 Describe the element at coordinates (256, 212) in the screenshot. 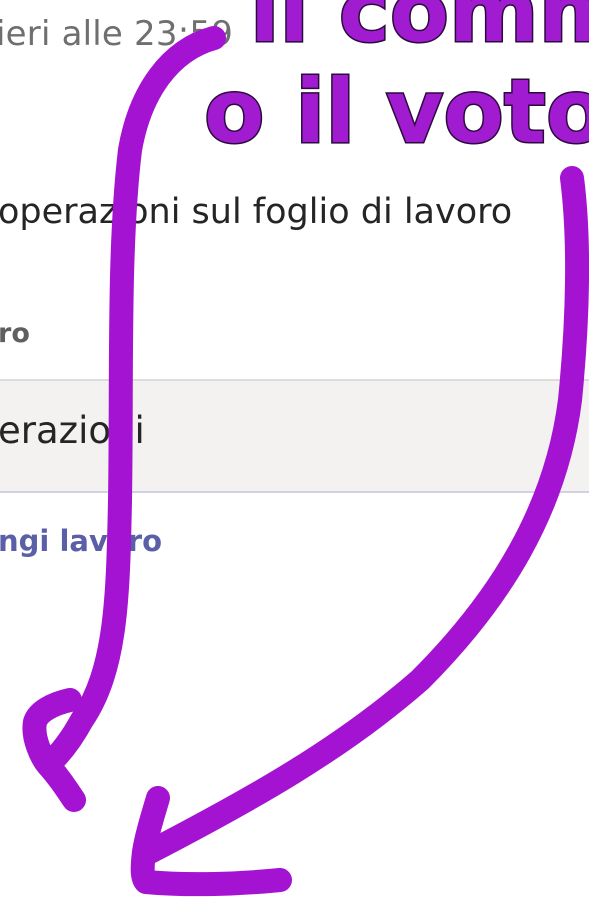

I see `instructions-text: operazioni sul foglio di lavoro` at that location.